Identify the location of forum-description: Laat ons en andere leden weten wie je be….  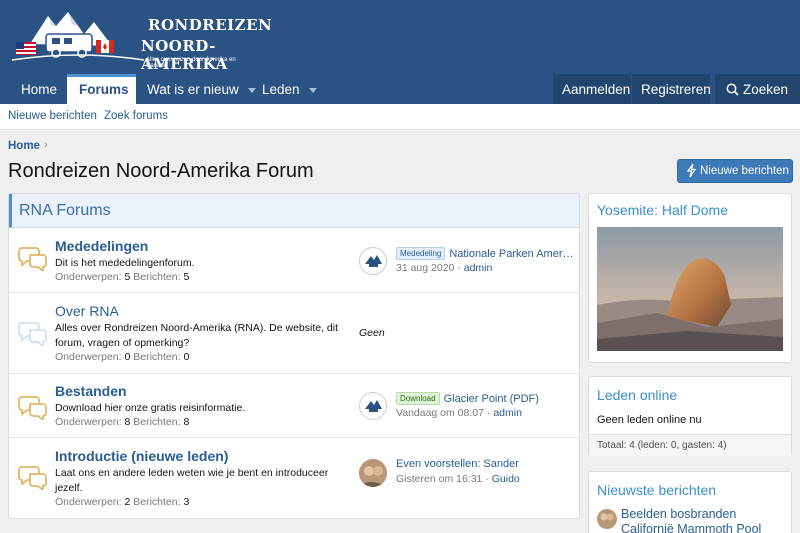
(192, 480).